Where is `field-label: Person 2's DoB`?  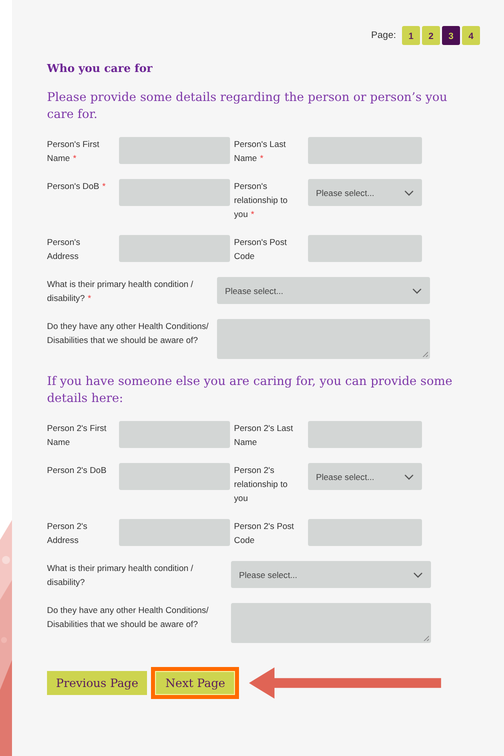
field-label: Person 2's DoB is located at coordinates (77, 470).